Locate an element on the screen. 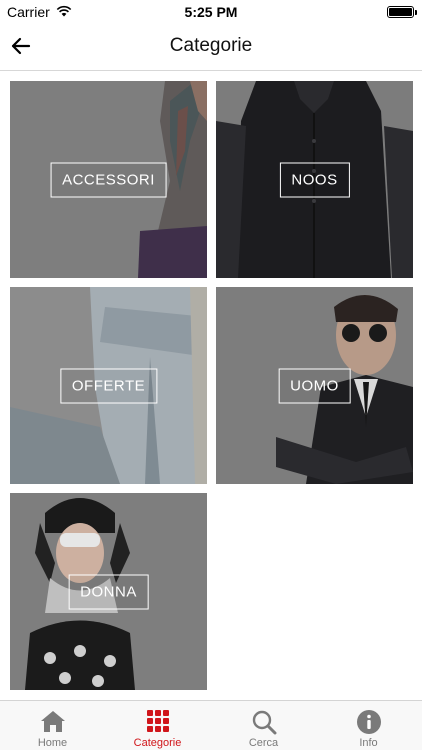 This screenshot has width=422, height=750. status-bar: Carrier 5:25 PM is located at coordinates (211, 12).